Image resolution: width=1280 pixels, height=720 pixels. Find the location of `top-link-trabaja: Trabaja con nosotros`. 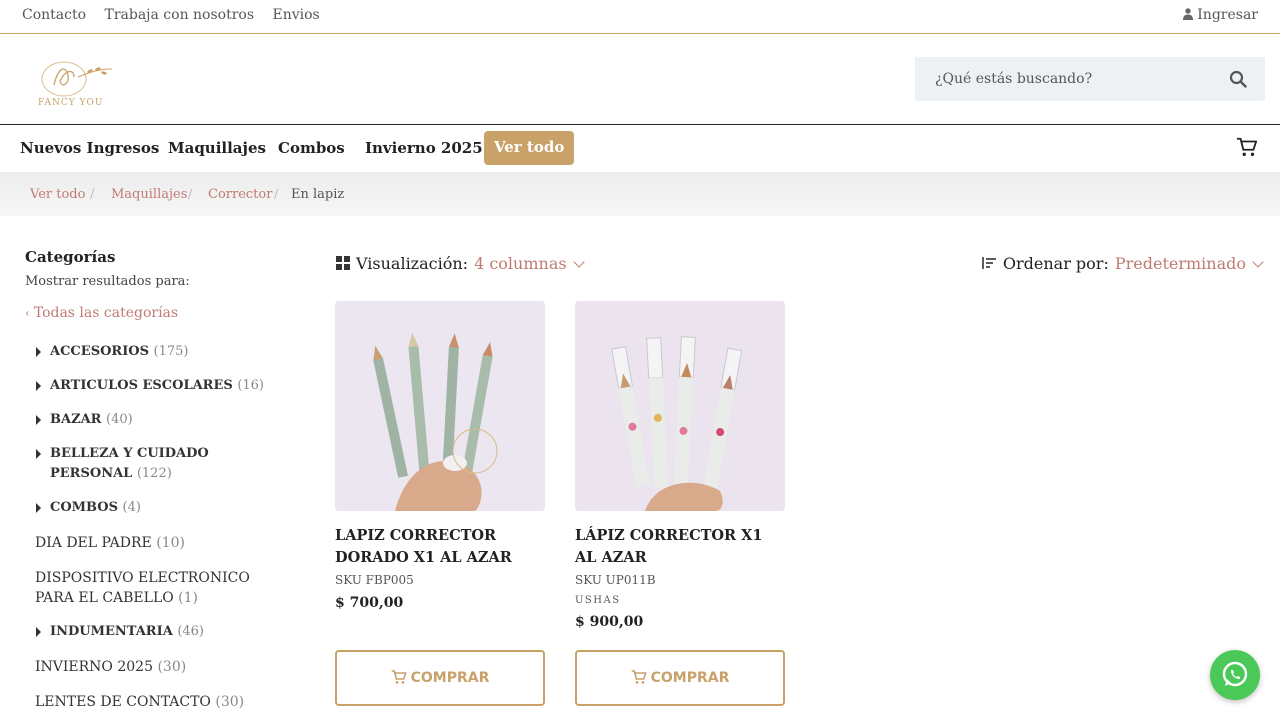

top-link-trabaja: Trabaja con nosotros is located at coordinates (179, 15).